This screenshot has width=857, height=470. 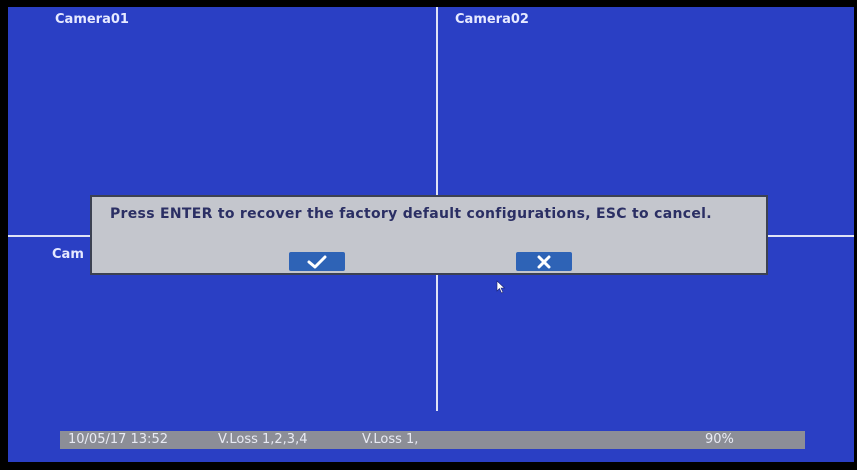 What do you see at coordinates (492, 19) in the screenshot?
I see `camera-label-2: Camera02` at bounding box center [492, 19].